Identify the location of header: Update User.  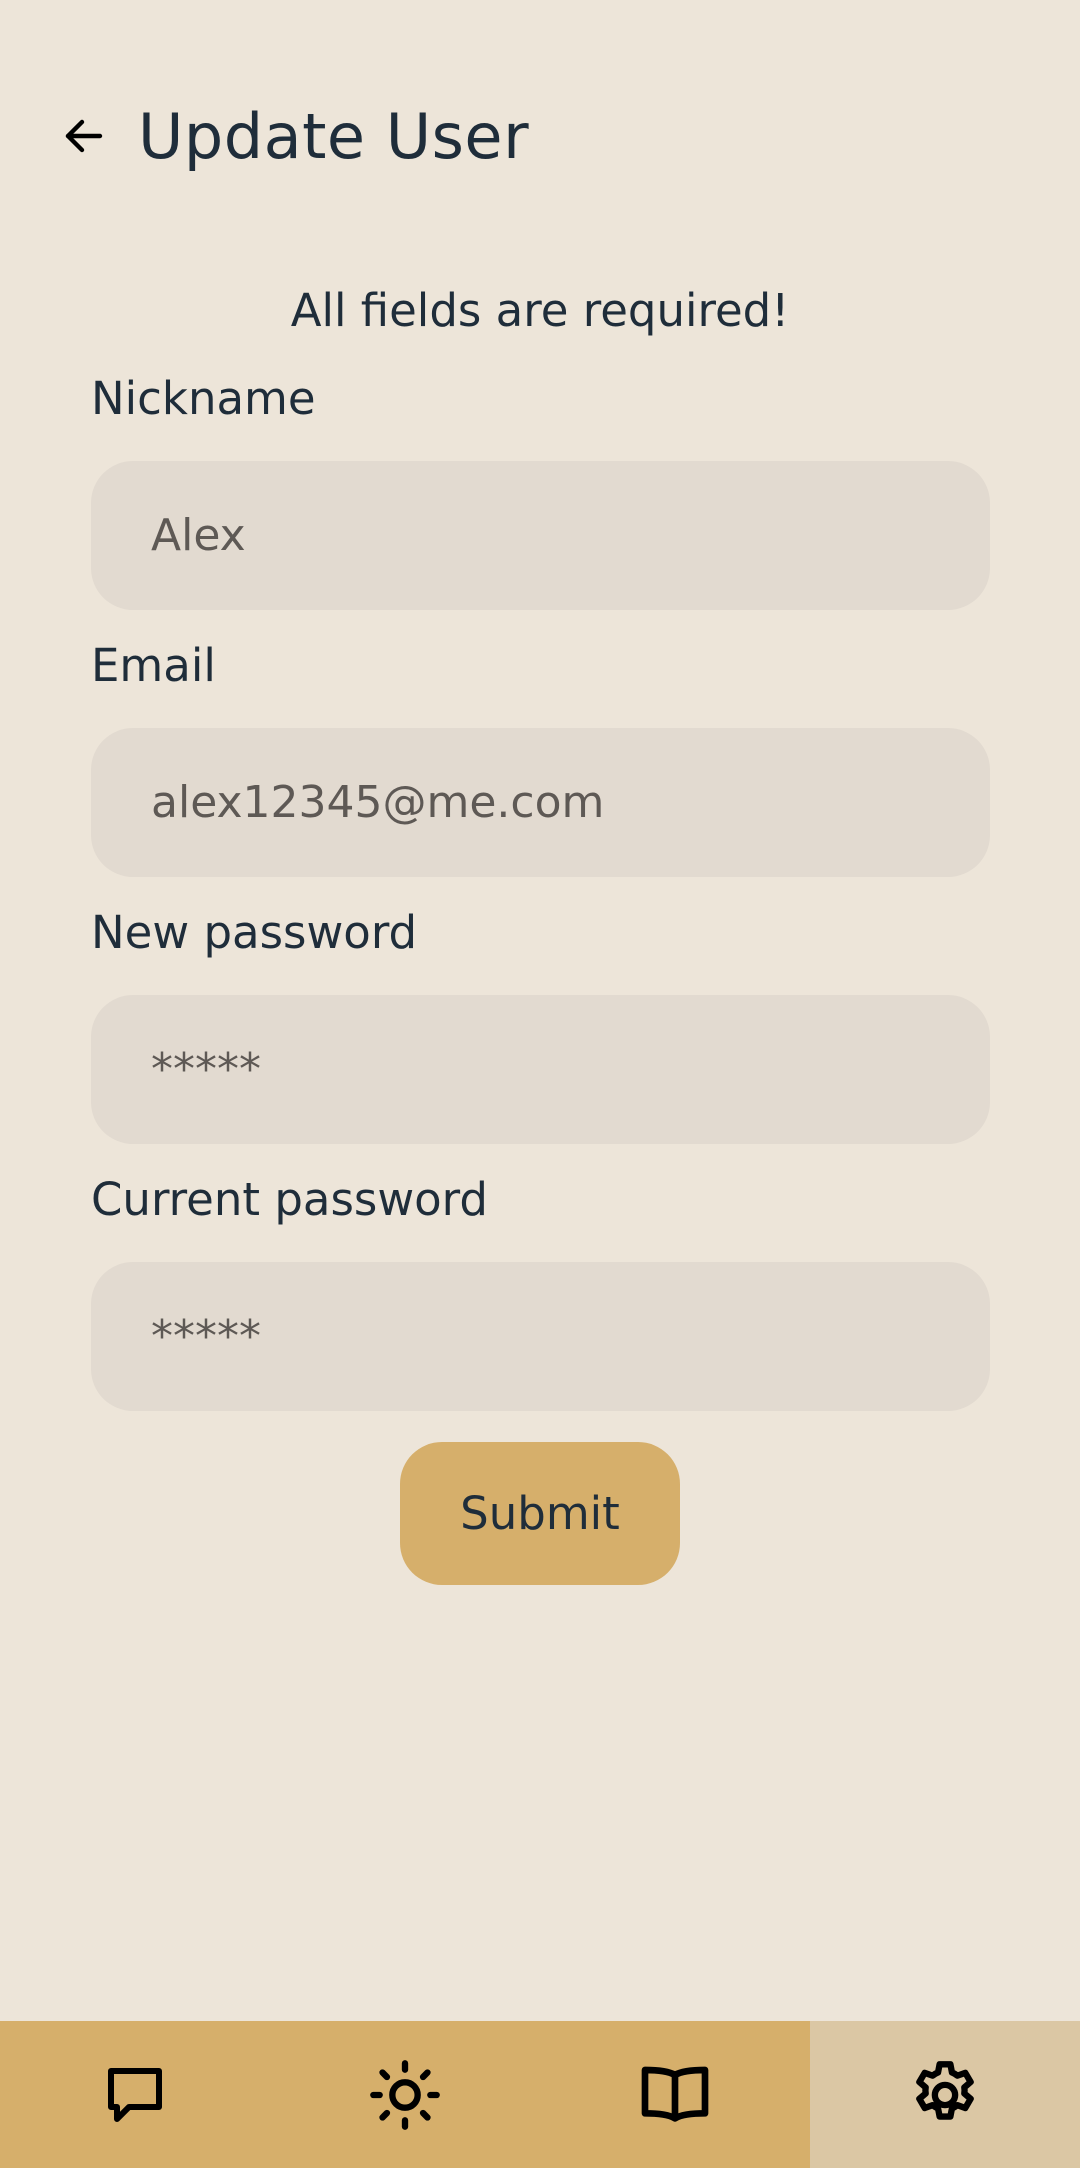
(292, 136).